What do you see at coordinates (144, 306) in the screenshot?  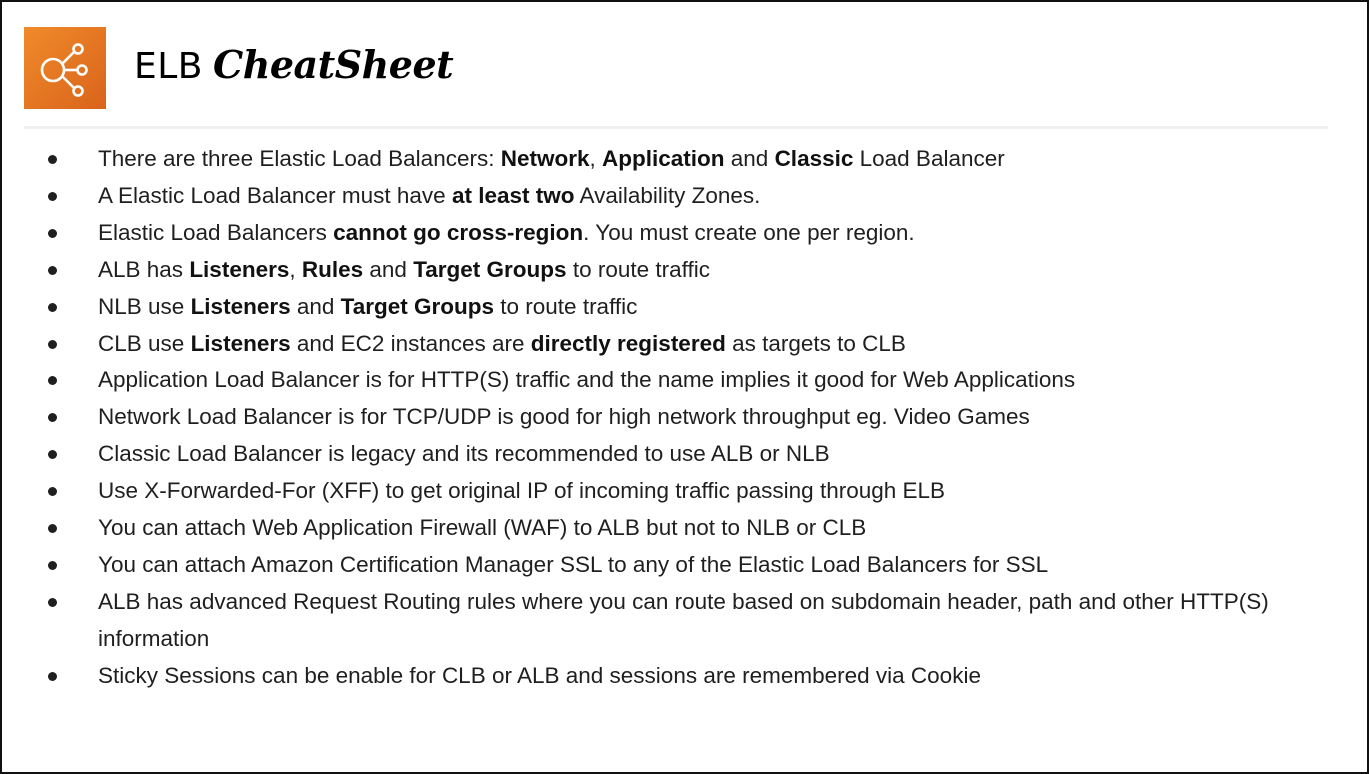 I see `bullet-text: NLB use` at bounding box center [144, 306].